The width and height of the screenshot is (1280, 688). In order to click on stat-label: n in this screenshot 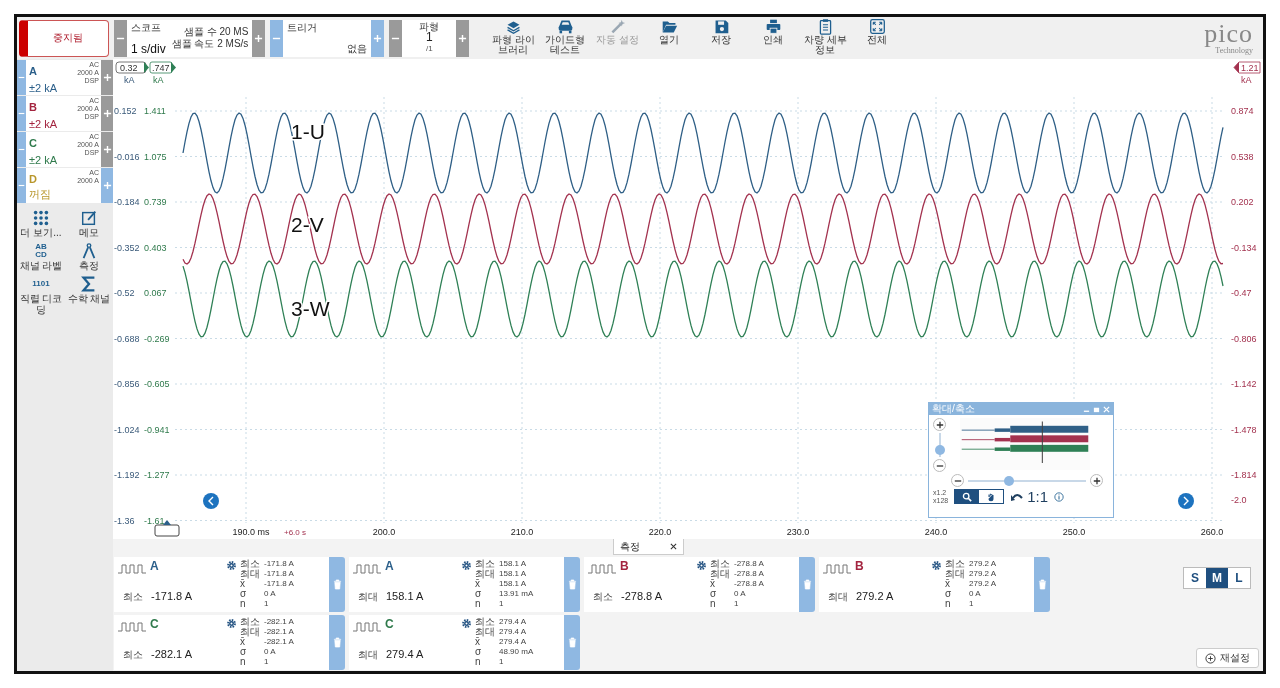, I will do `click(243, 604)`.